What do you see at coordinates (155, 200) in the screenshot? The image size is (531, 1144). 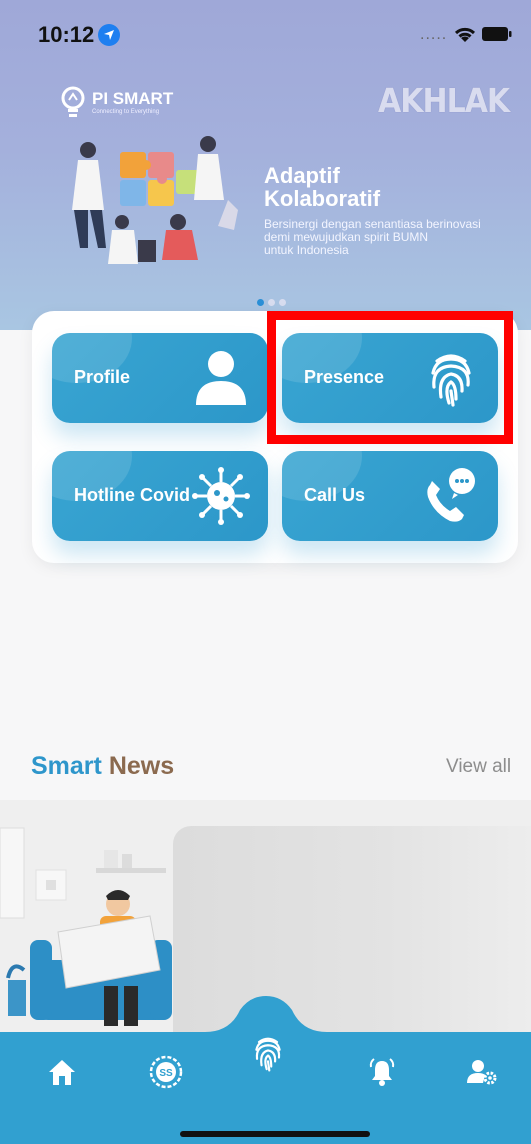 I see `teamwork-illustration` at bounding box center [155, 200].